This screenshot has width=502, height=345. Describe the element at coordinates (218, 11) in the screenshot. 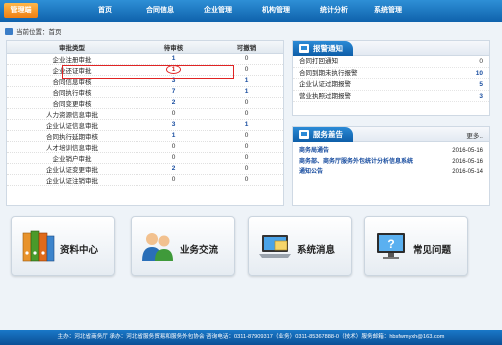

I see `nav-enterprise: 企业管理` at that location.